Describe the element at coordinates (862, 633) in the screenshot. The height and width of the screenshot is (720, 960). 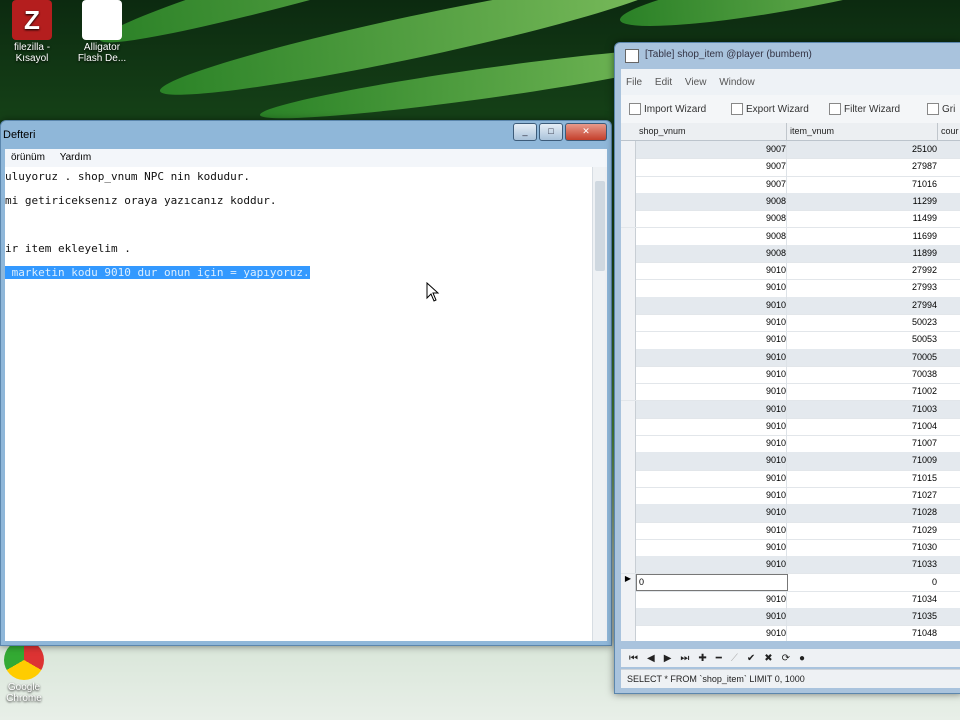
I see `cell-item-vnum: 71048` at that location.